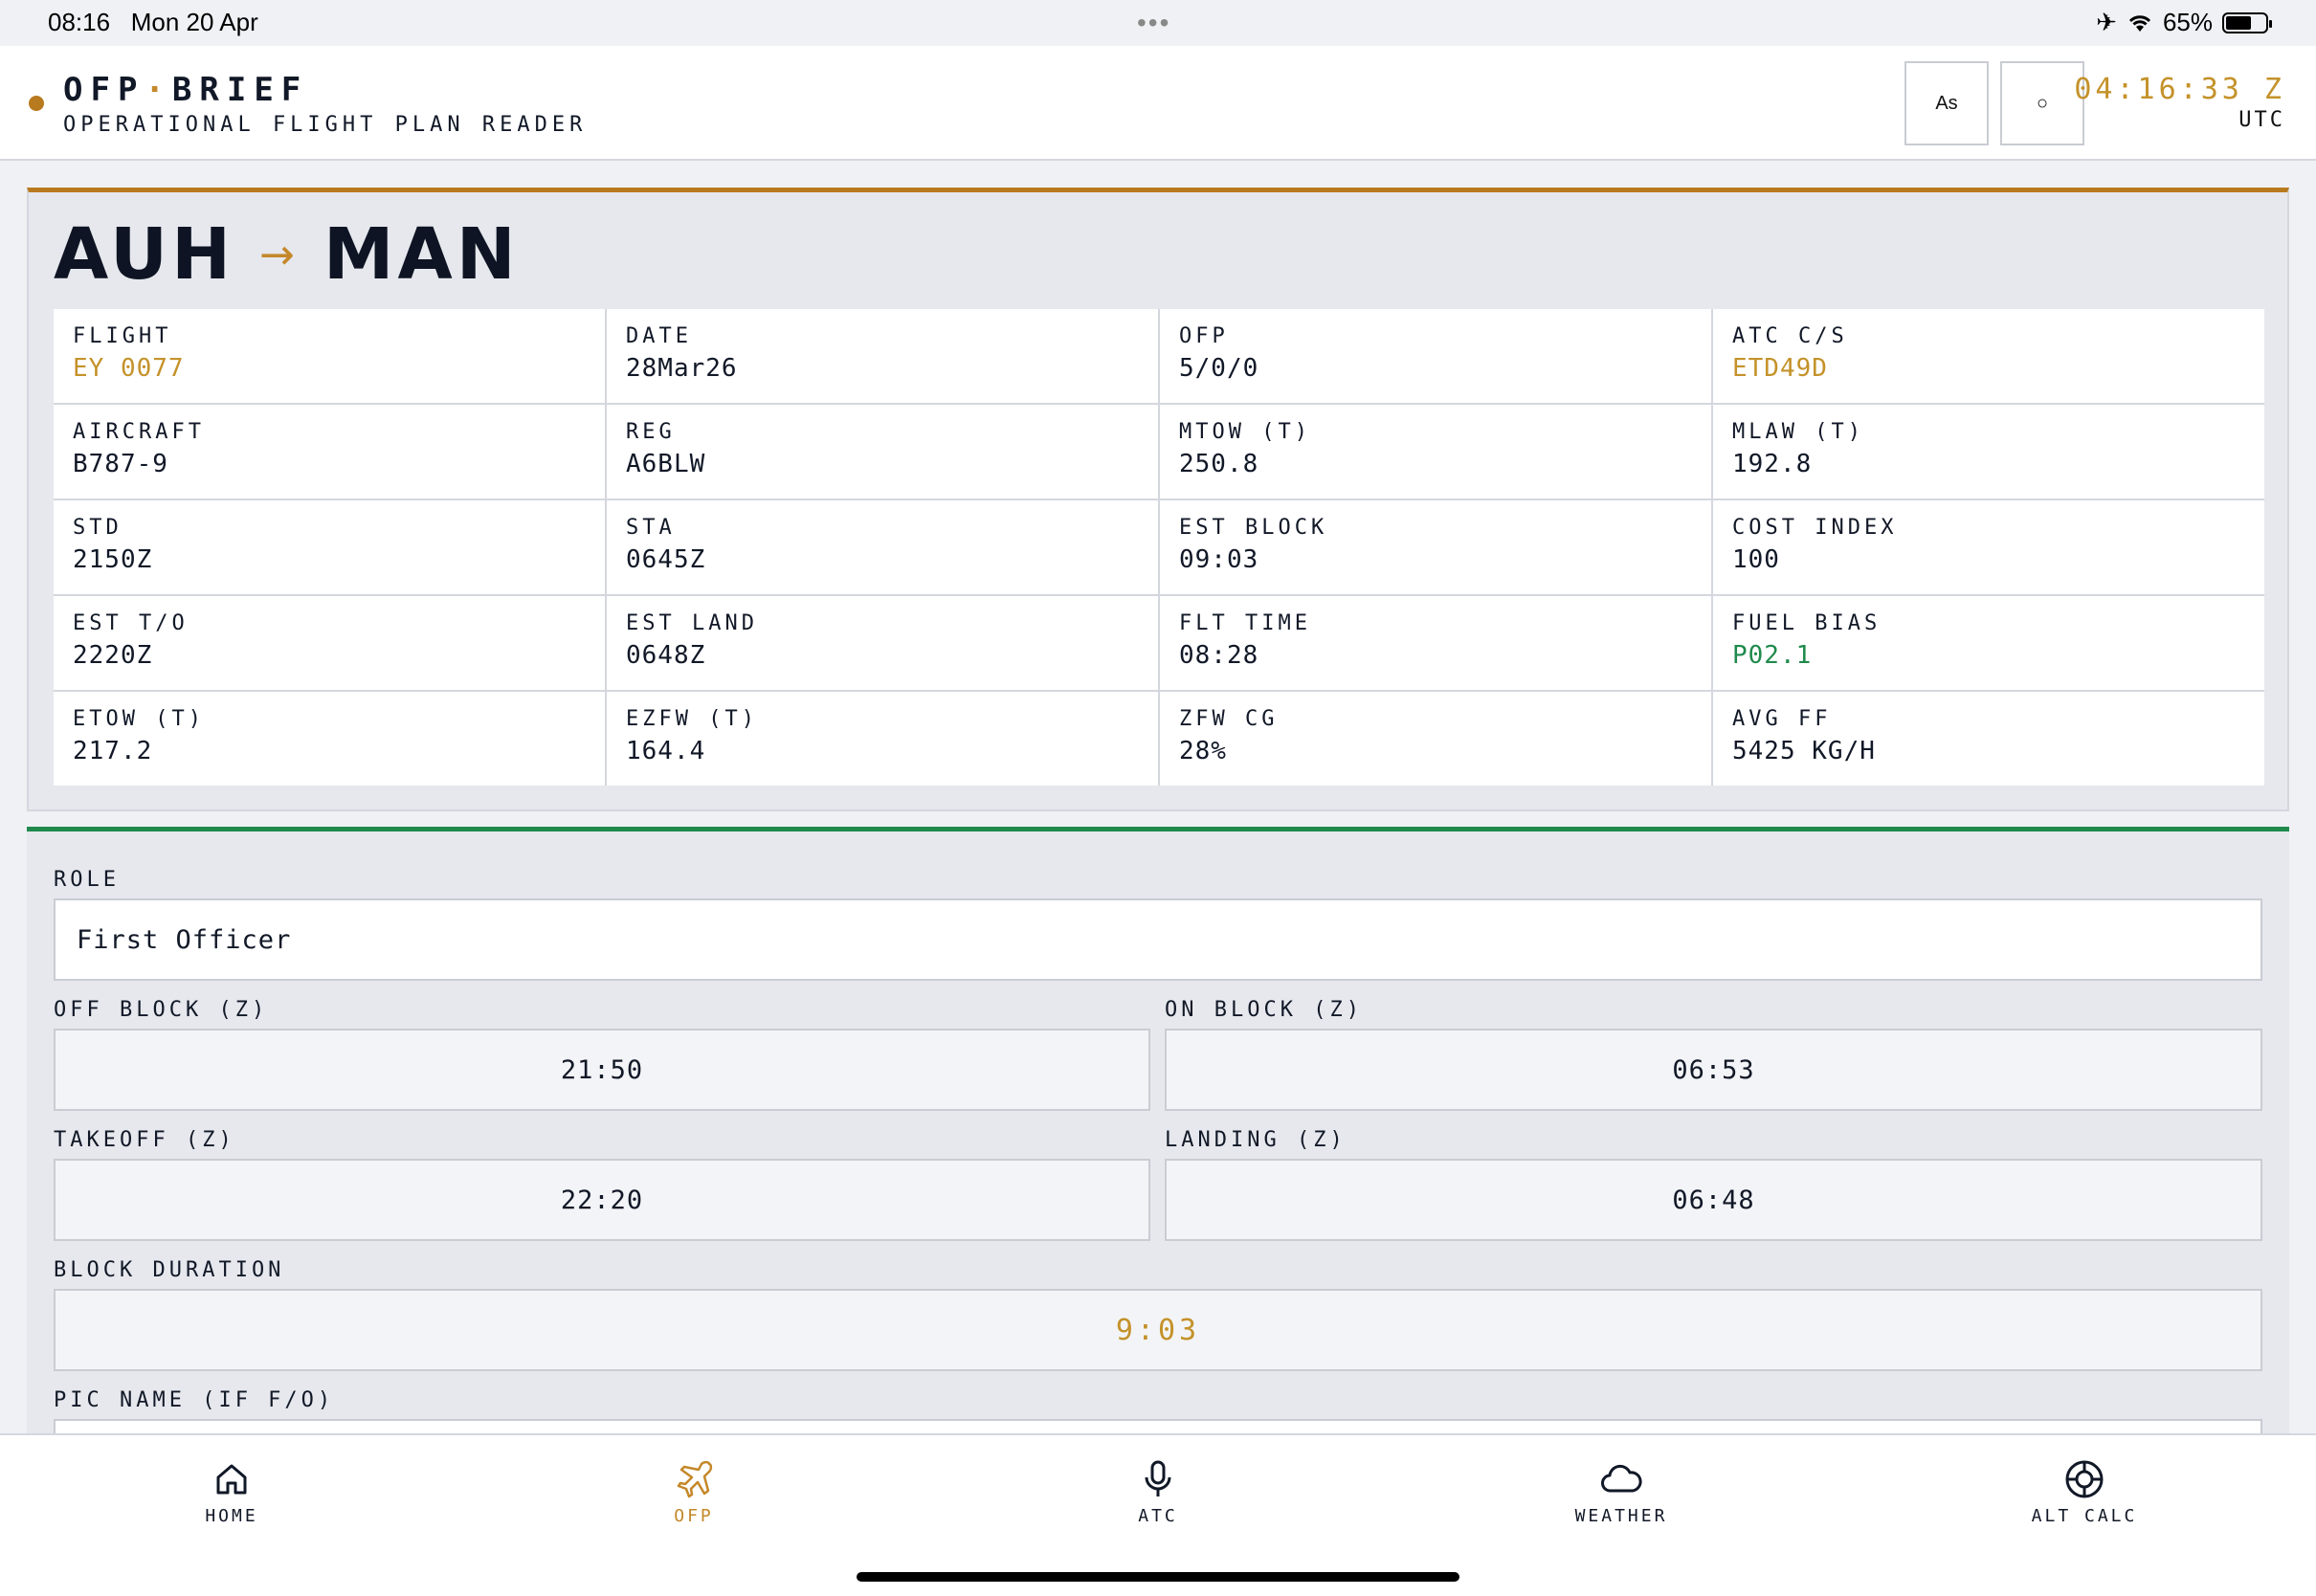  Describe the element at coordinates (694, 1516) in the screenshot. I see `tab-label: OFP` at that location.